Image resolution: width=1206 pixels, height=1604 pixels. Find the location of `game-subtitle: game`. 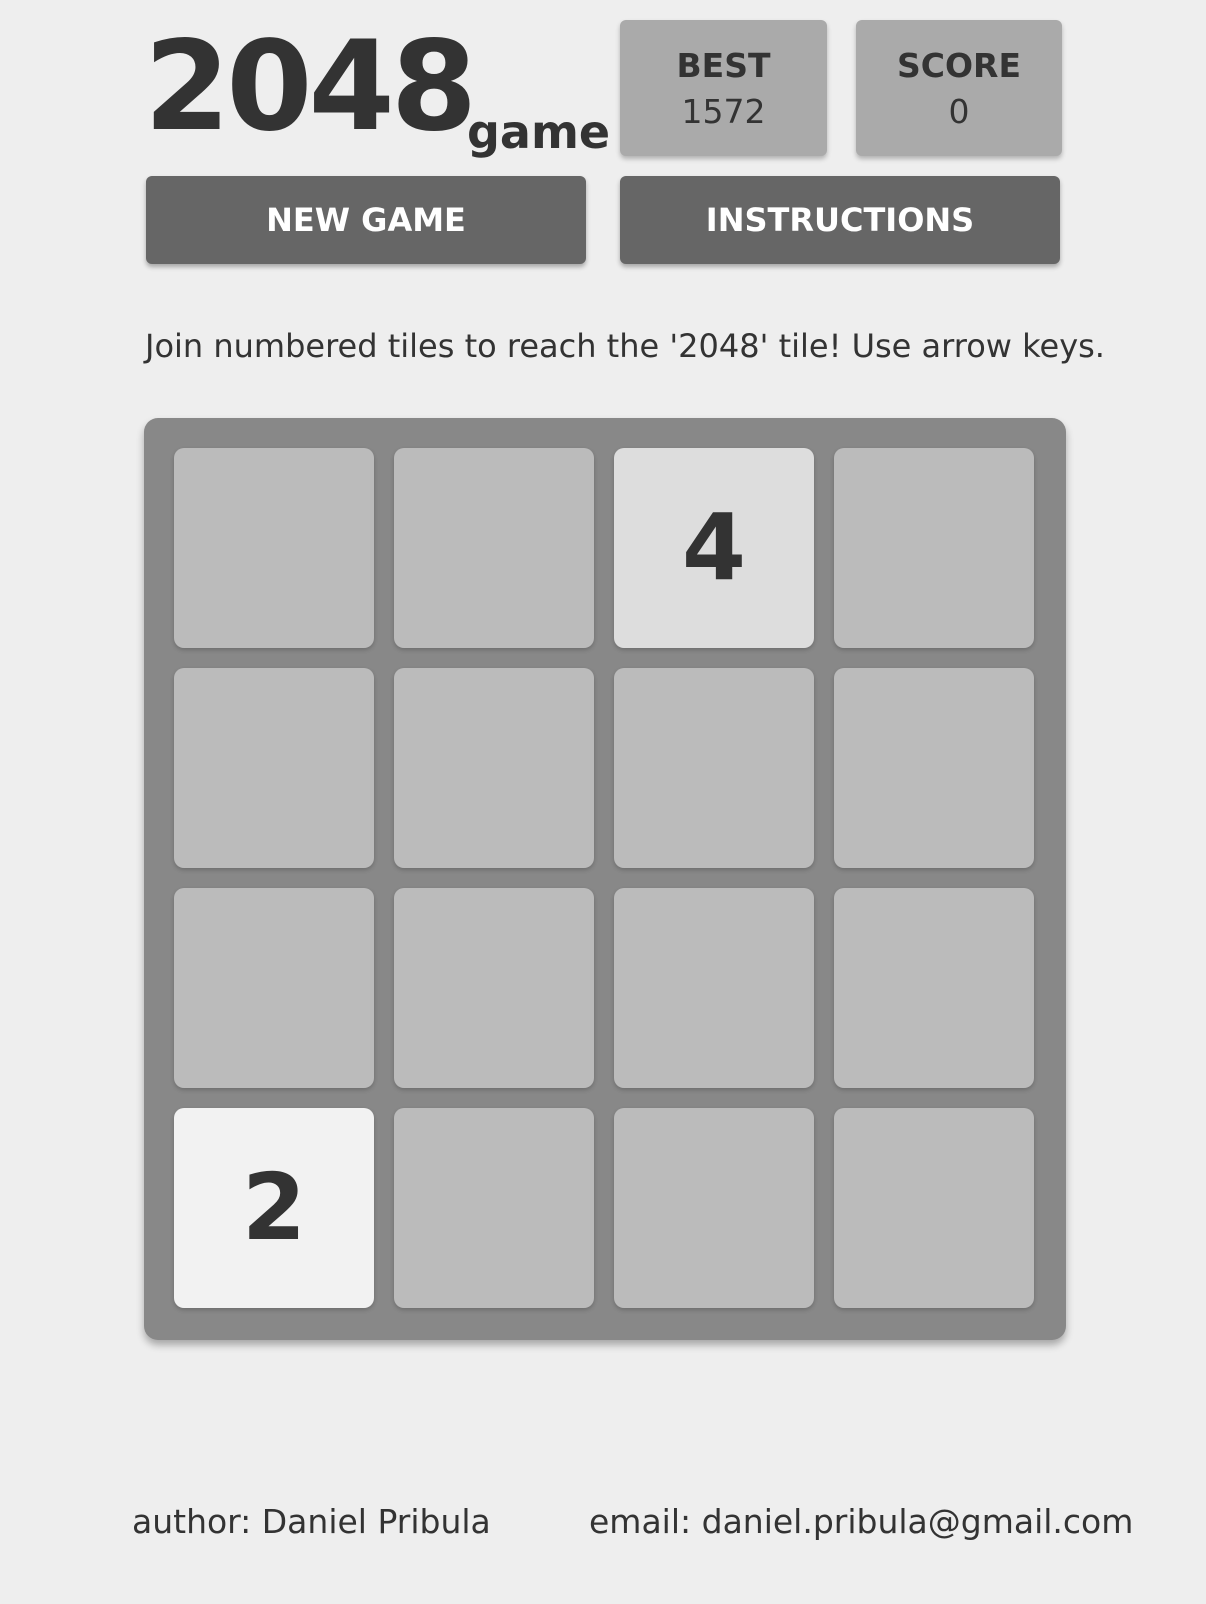

game-subtitle: game is located at coordinates (539, 132).